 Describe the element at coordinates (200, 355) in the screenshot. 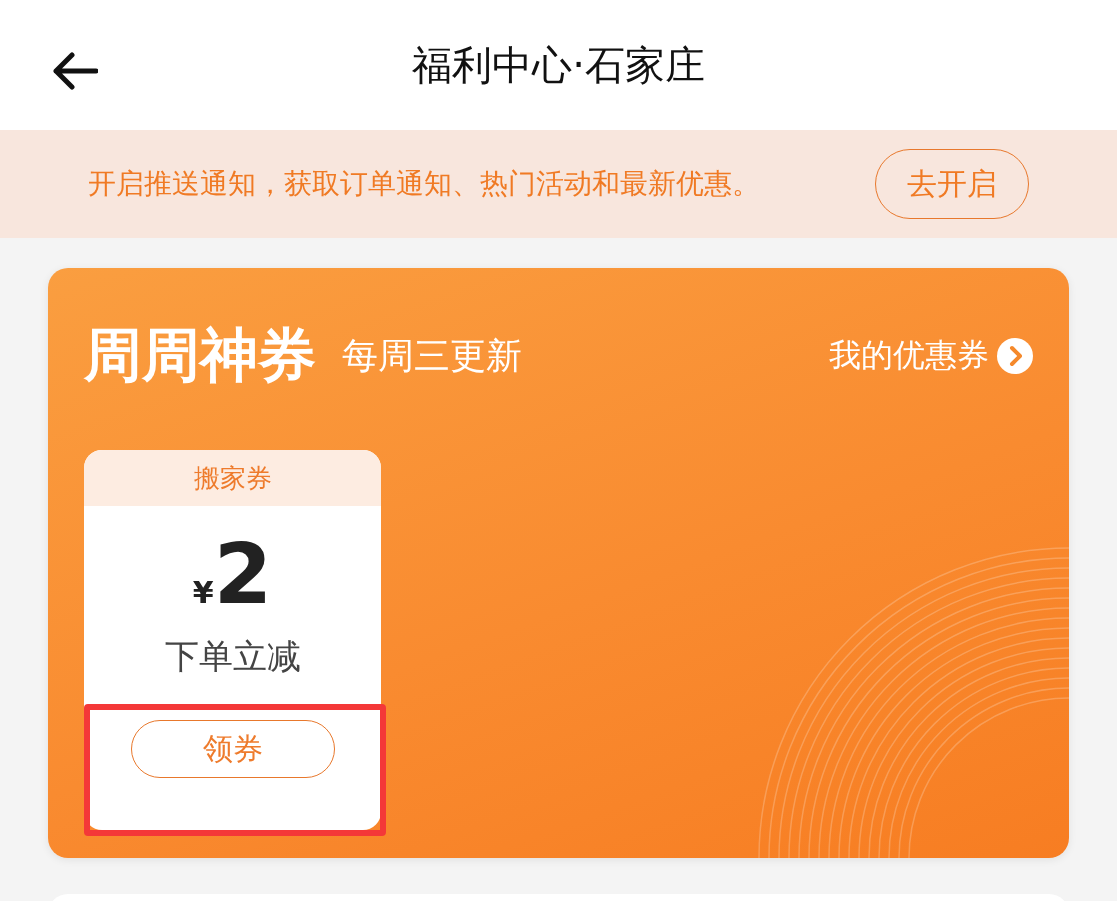

I see `promo-title: 周周神券` at that location.